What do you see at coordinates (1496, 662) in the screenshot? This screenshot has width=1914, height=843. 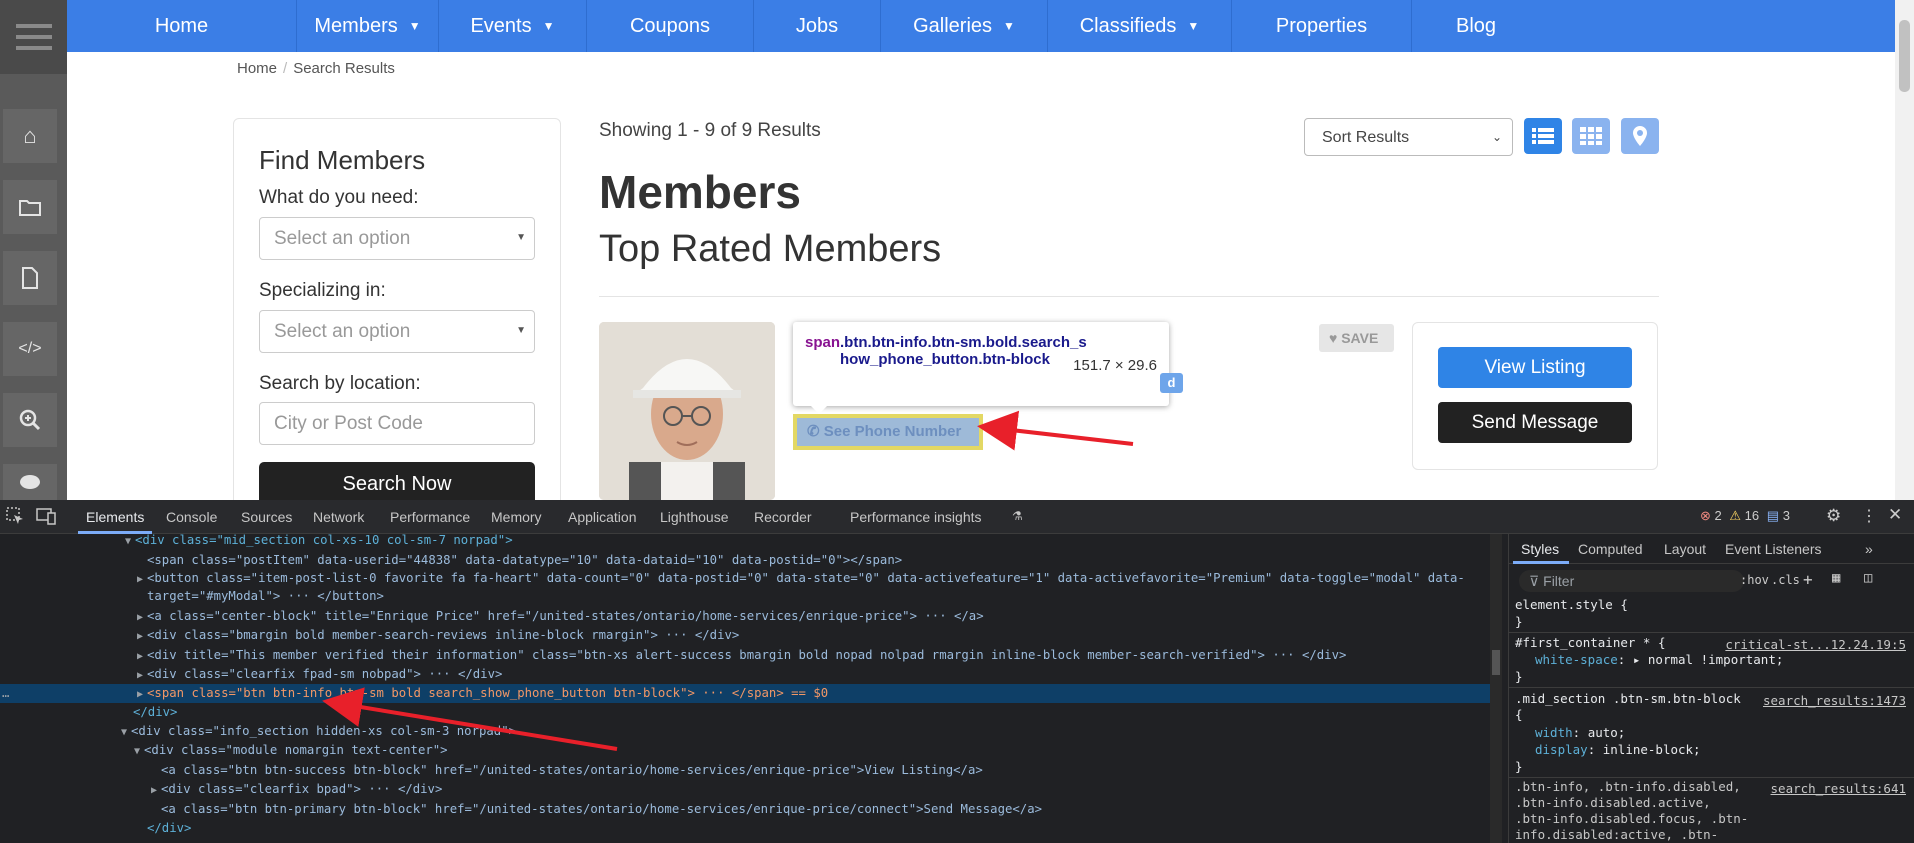 I see `dom-scrollbar-thumb` at bounding box center [1496, 662].